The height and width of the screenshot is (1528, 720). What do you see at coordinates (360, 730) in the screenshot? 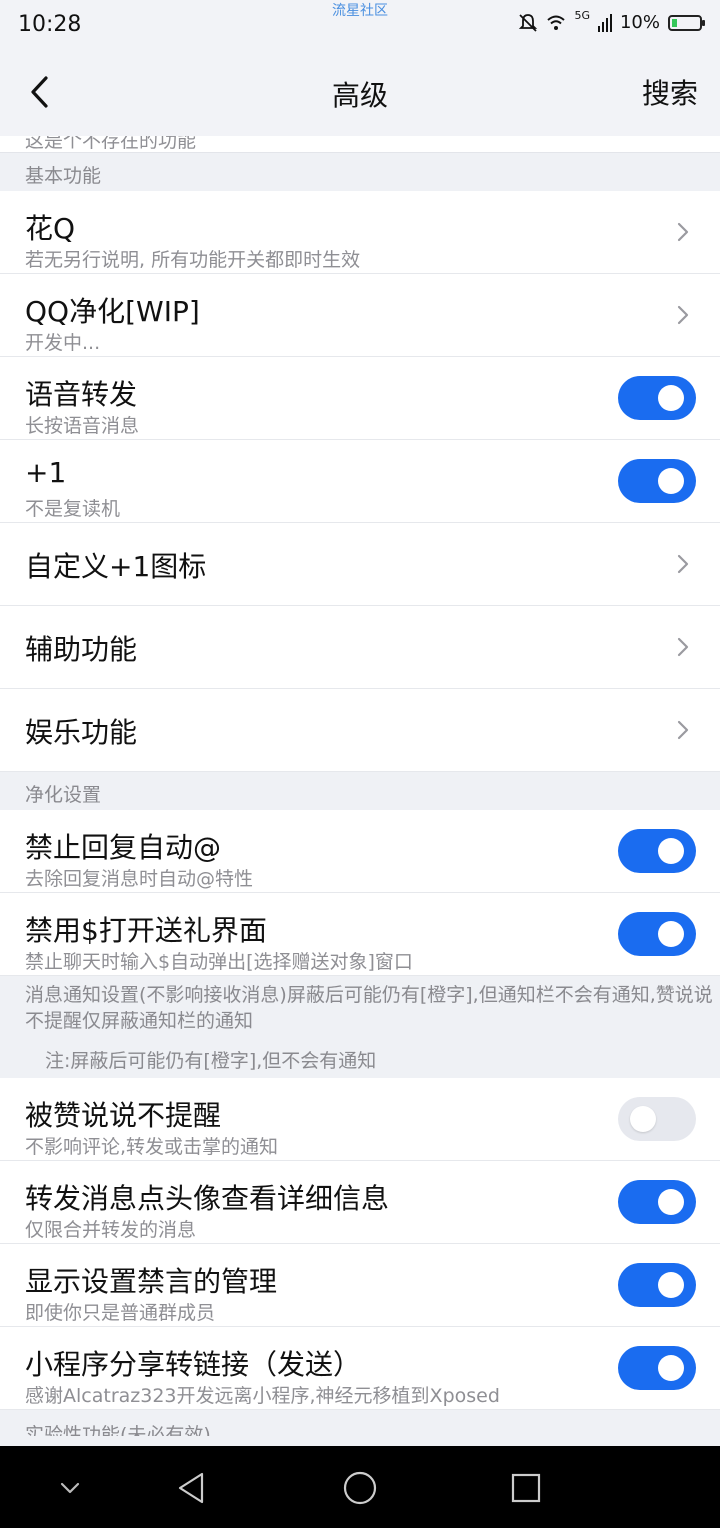
I see `setting-row: 娱乐功能` at bounding box center [360, 730].